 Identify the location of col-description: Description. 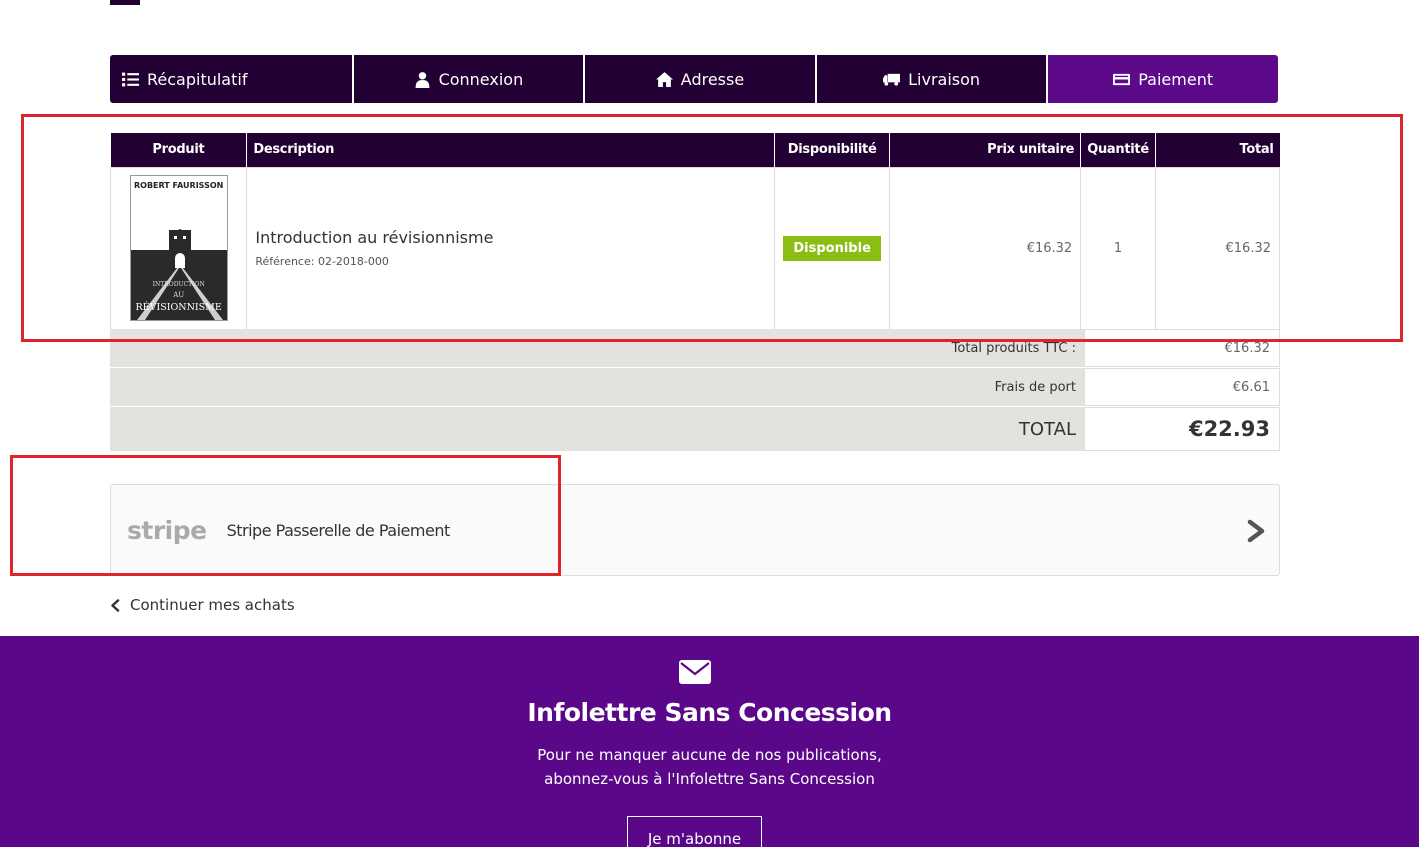
(511, 150).